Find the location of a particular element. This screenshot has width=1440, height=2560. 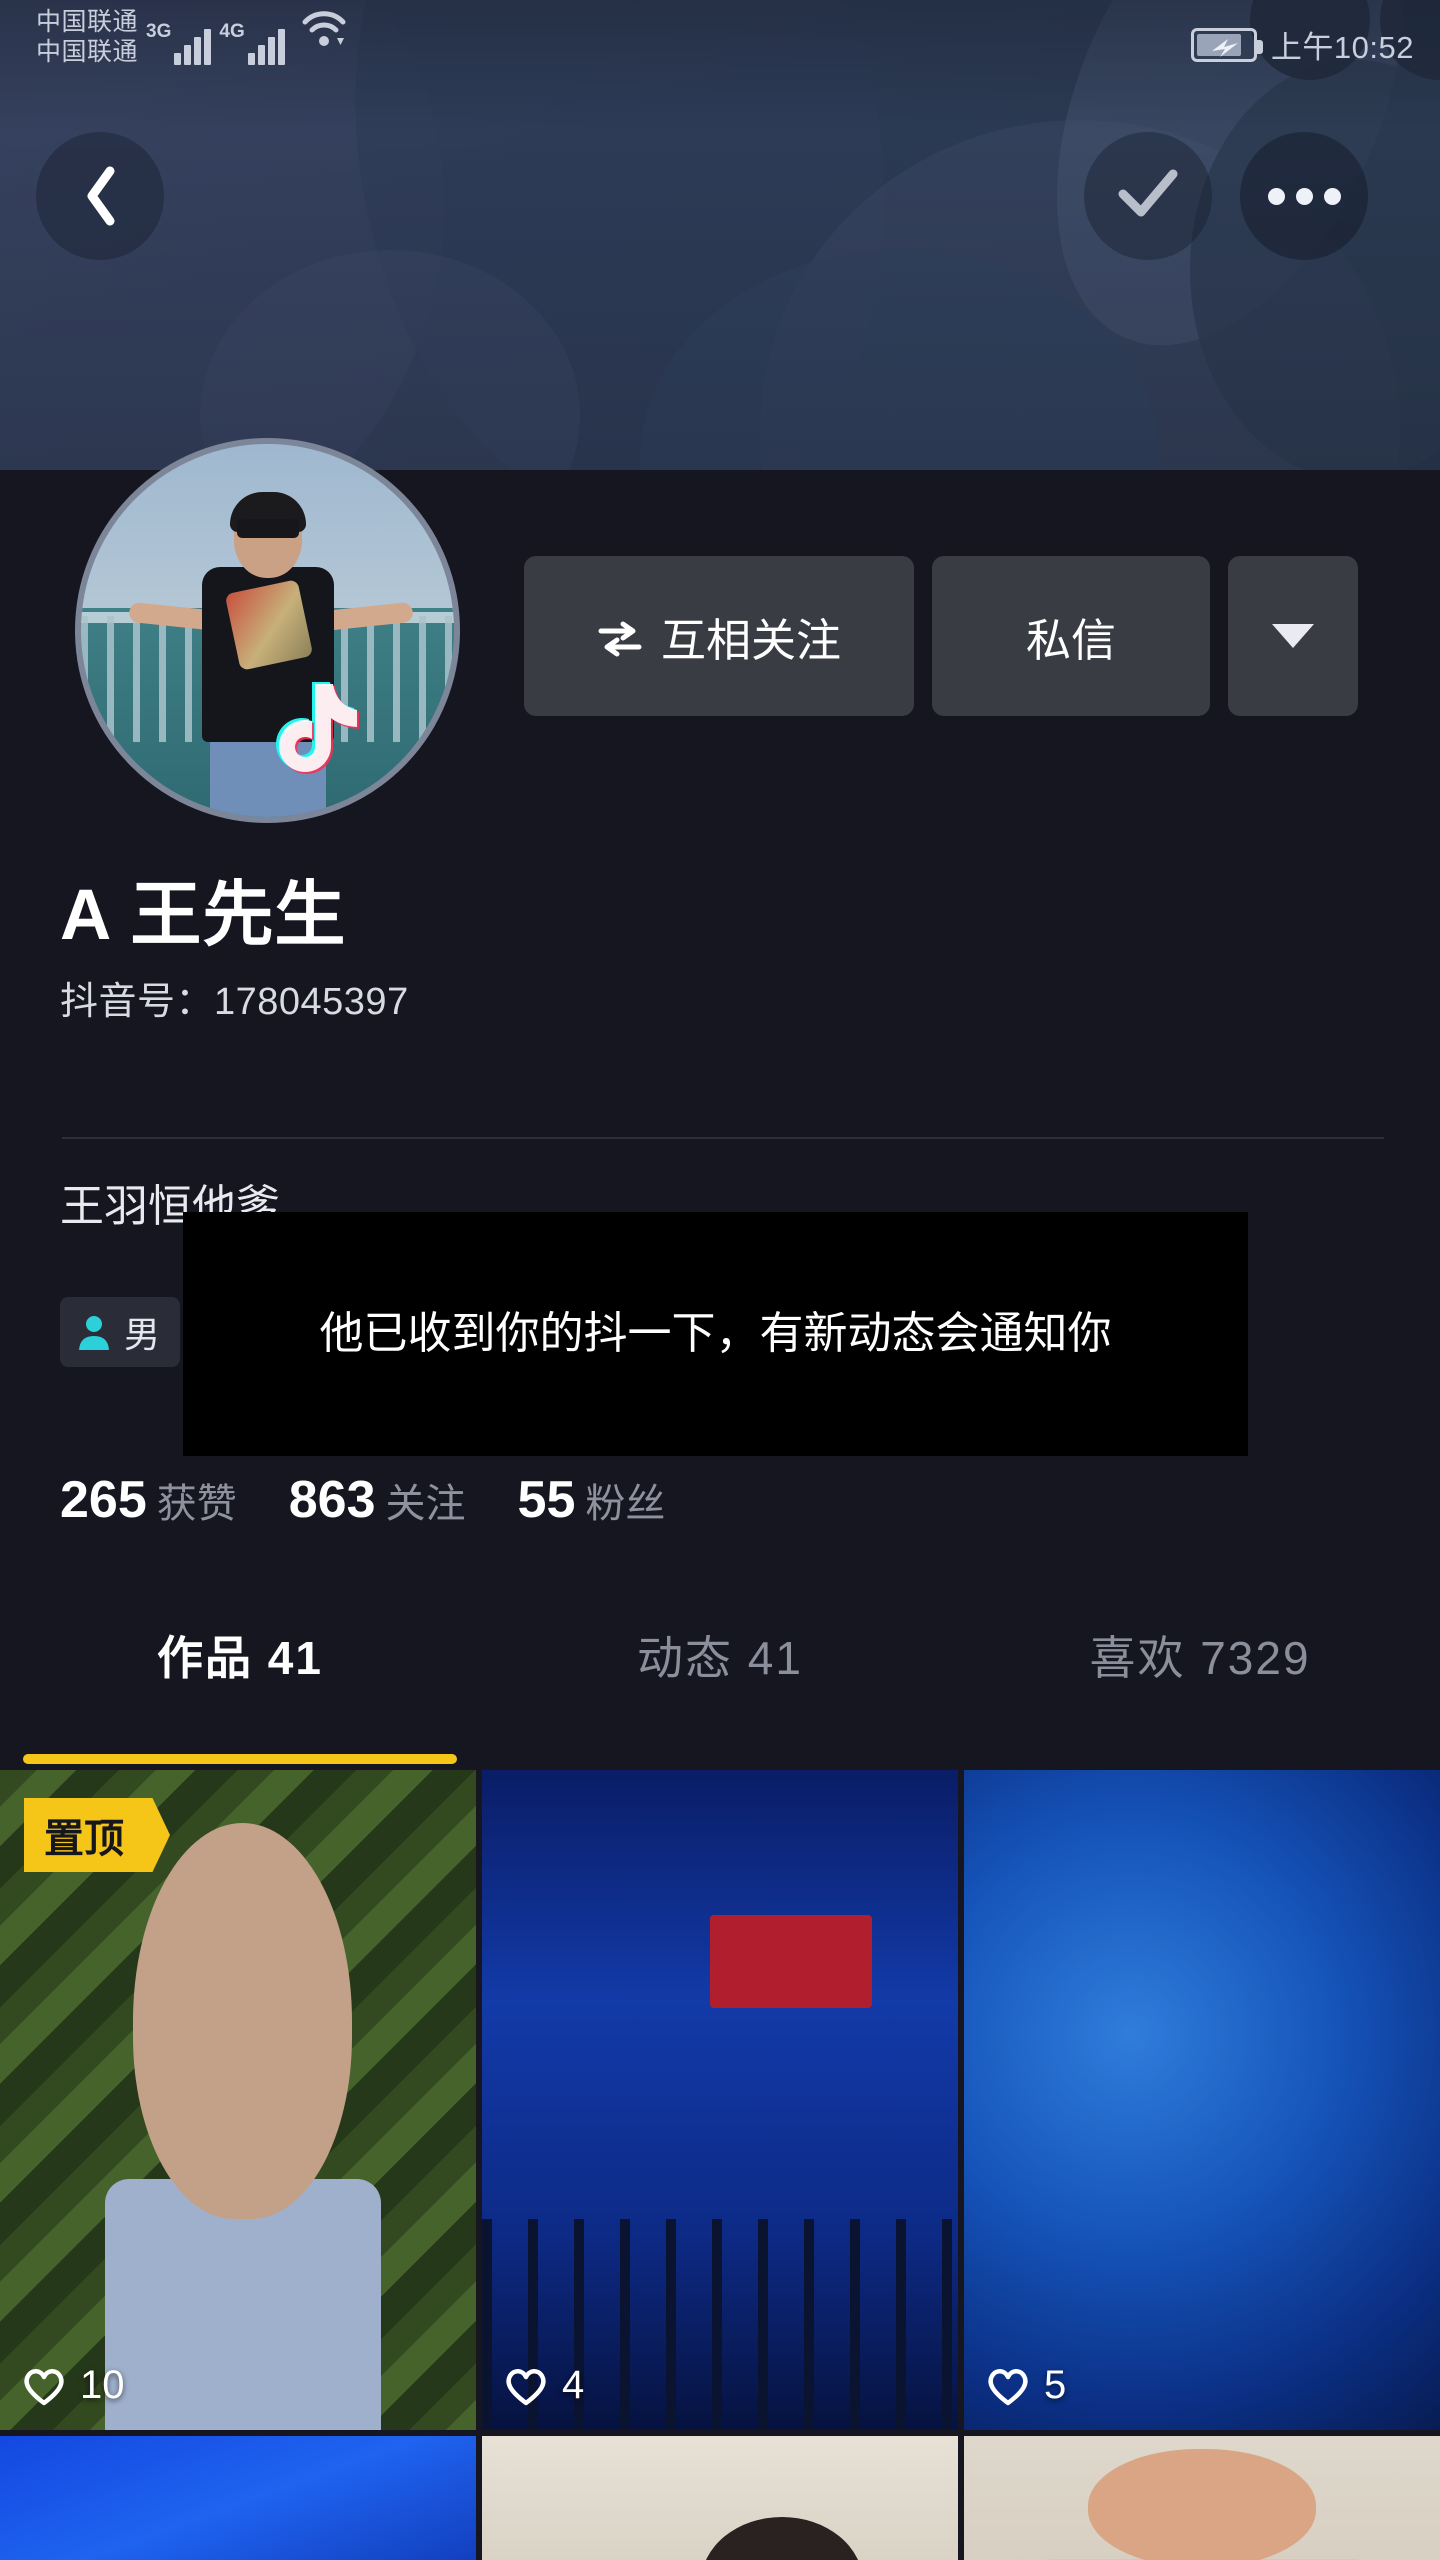

more-actions-button is located at coordinates (1293, 636).